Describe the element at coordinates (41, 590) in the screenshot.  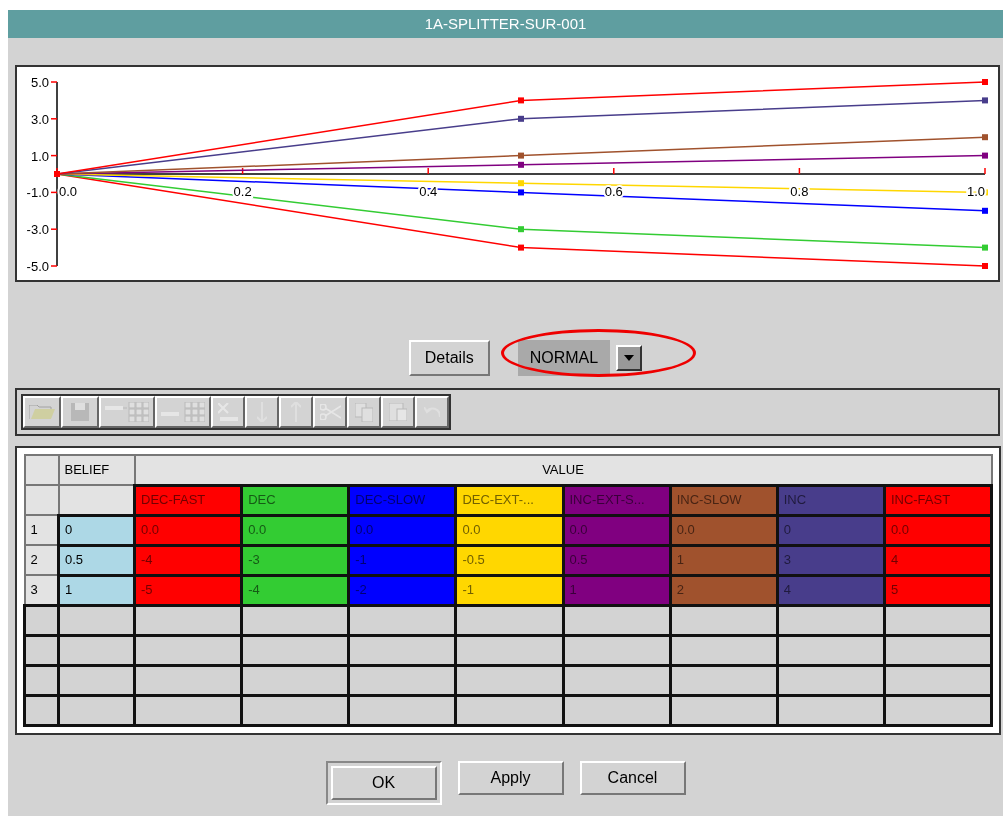
I see `row-number: 3` at that location.